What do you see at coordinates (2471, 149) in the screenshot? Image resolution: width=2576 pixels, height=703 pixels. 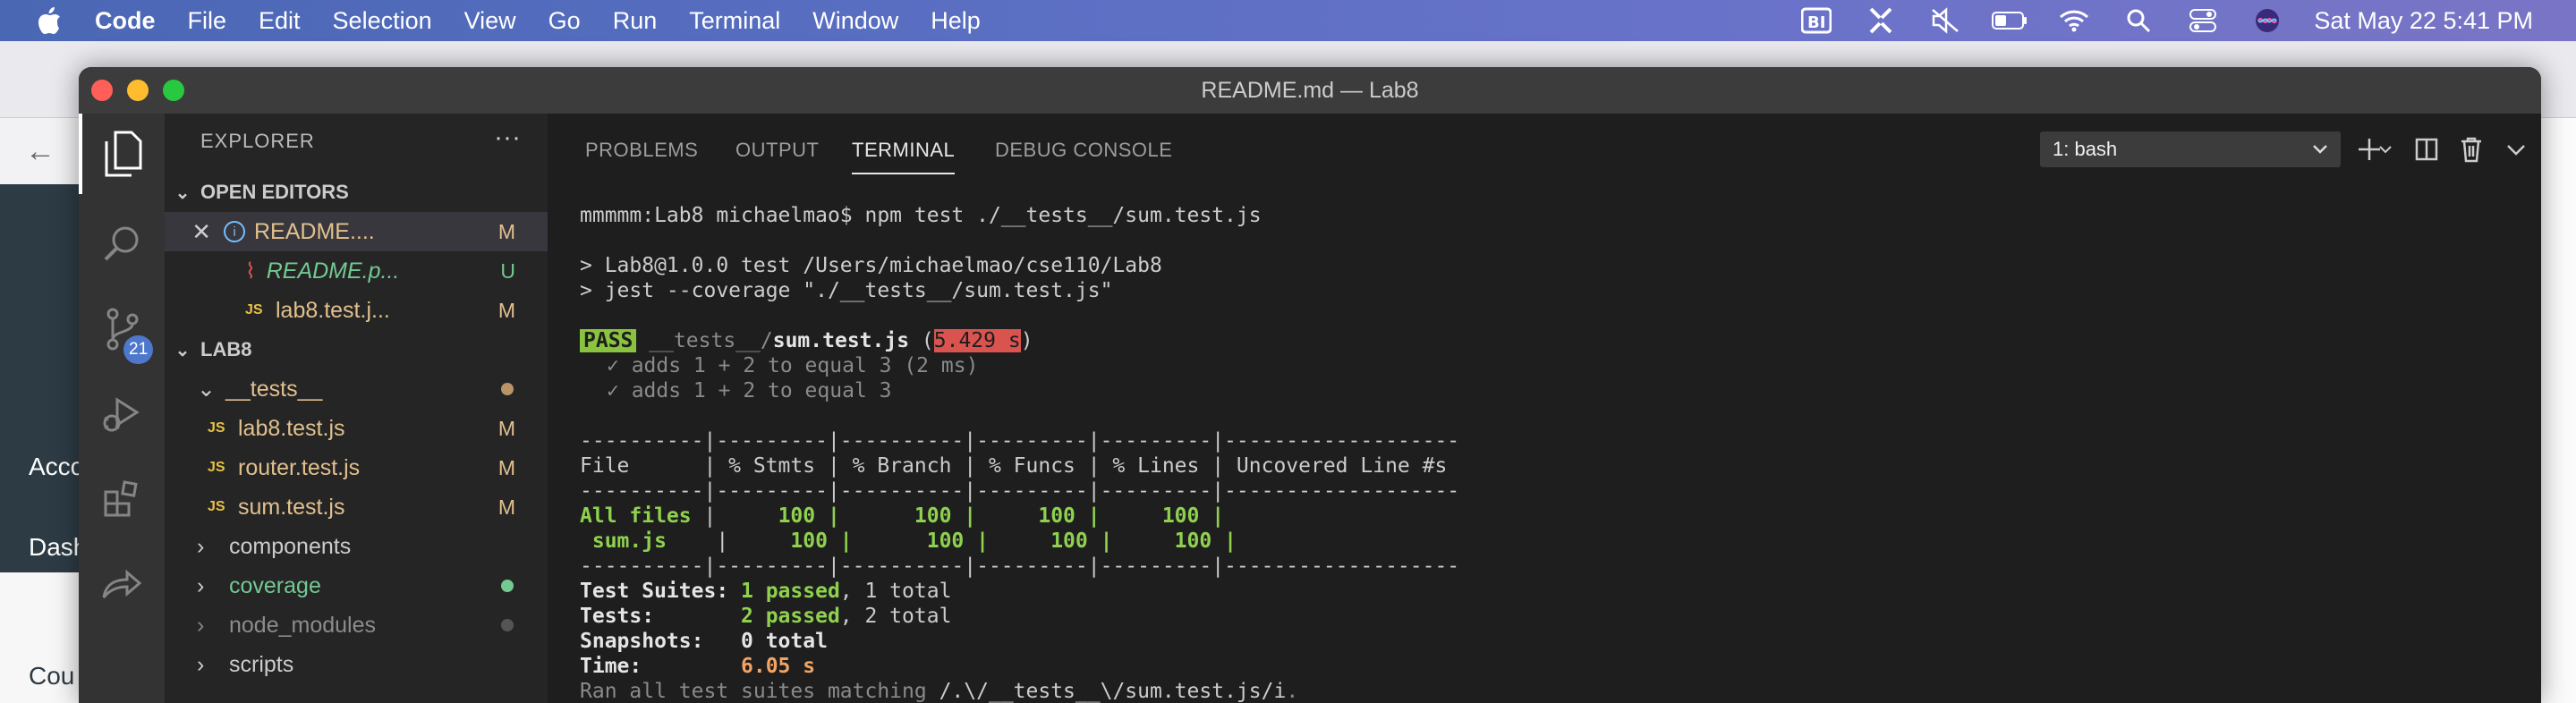 I see `trash-icon` at bounding box center [2471, 149].